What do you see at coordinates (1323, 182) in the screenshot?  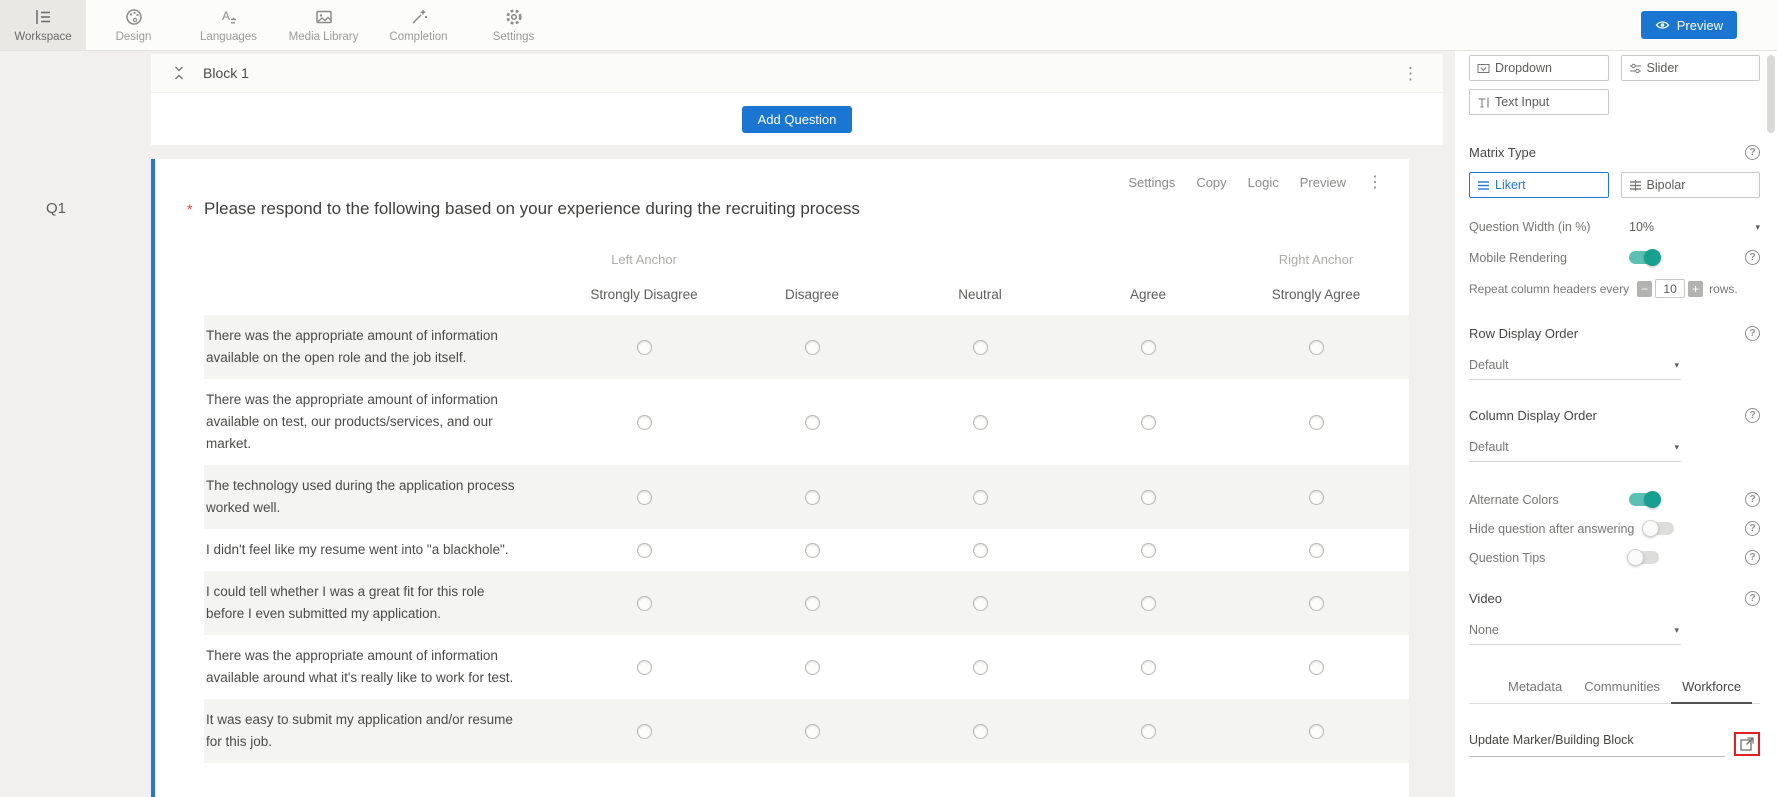 I see `question-preview-link: Preview` at bounding box center [1323, 182].